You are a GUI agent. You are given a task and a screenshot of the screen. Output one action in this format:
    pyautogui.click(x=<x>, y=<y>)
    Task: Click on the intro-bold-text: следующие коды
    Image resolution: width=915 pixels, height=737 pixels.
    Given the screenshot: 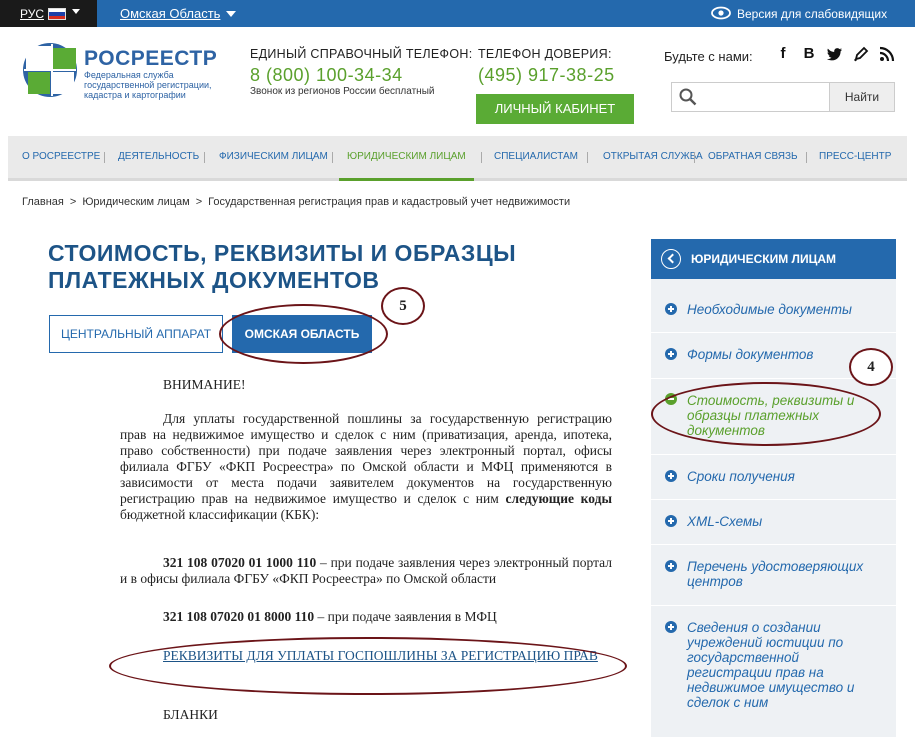 What is the action you would take?
    pyautogui.click(x=558, y=498)
    